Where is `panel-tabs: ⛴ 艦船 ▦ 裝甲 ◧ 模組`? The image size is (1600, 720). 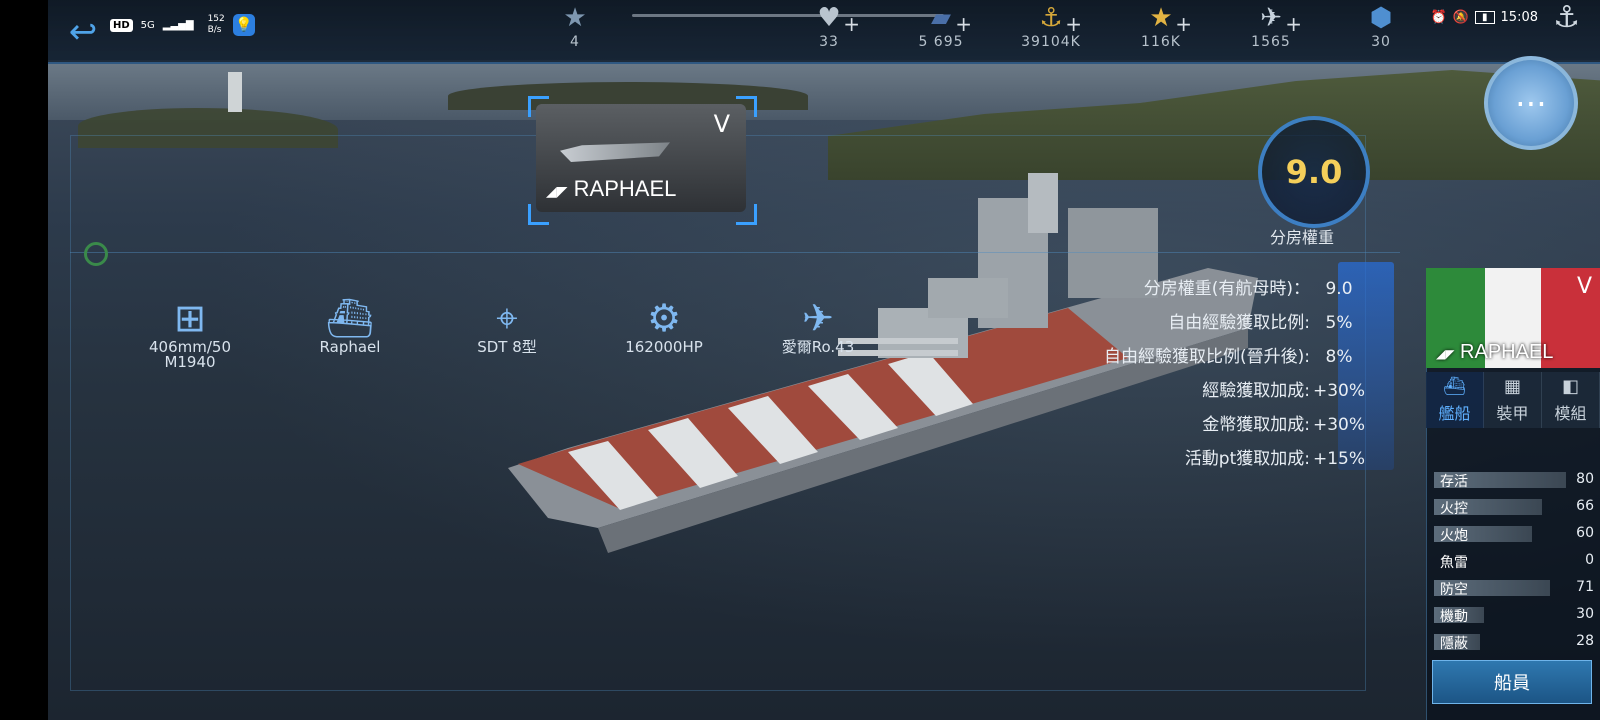
panel-tabs: ⛴ 艦船 ▦ 裝甲 ◧ 模組 is located at coordinates (1513, 400).